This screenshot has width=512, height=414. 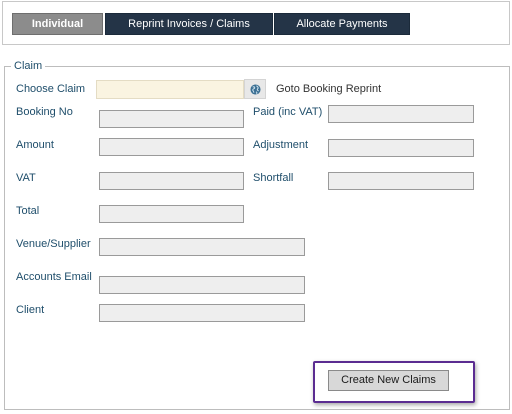 I want to click on adjustment-label: Adjustment, so click(x=281, y=145).